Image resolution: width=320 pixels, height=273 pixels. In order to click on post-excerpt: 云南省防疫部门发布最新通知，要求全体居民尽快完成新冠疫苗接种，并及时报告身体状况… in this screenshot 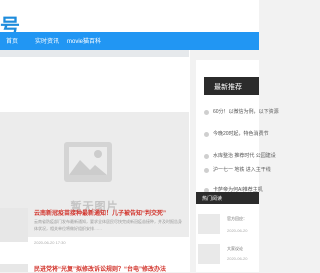, I will do `click(108, 225)`.